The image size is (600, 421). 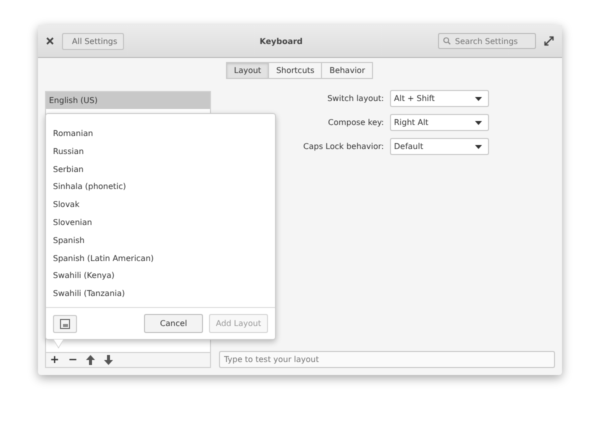 I want to click on setting-dropdown: Right Alt, so click(x=439, y=122).